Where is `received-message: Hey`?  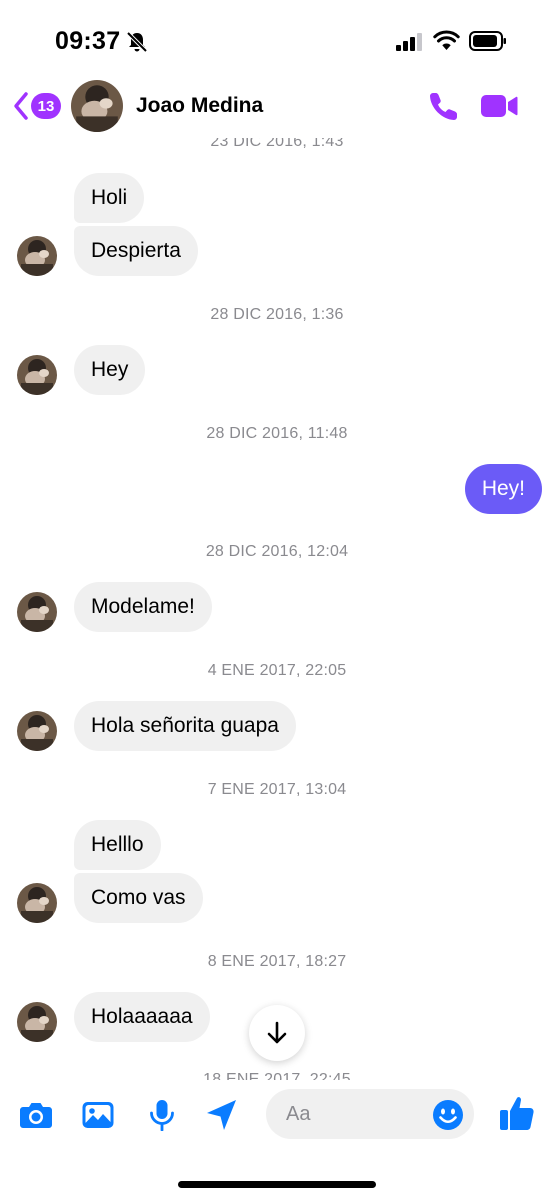 received-message: Hey is located at coordinates (110, 370).